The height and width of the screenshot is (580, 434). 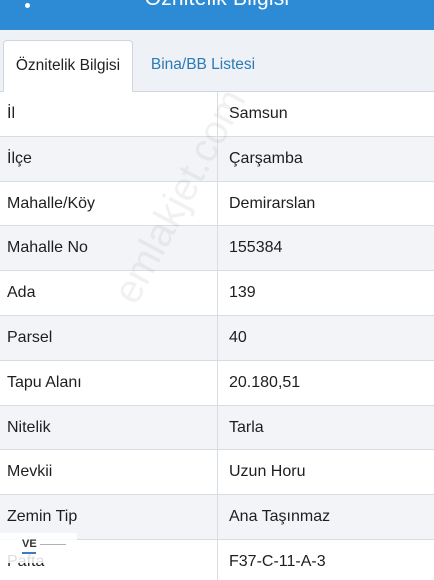 What do you see at coordinates (38, 548) in the screenshot?
I see `corner-logo: VE` at bounding box center [38, 548].